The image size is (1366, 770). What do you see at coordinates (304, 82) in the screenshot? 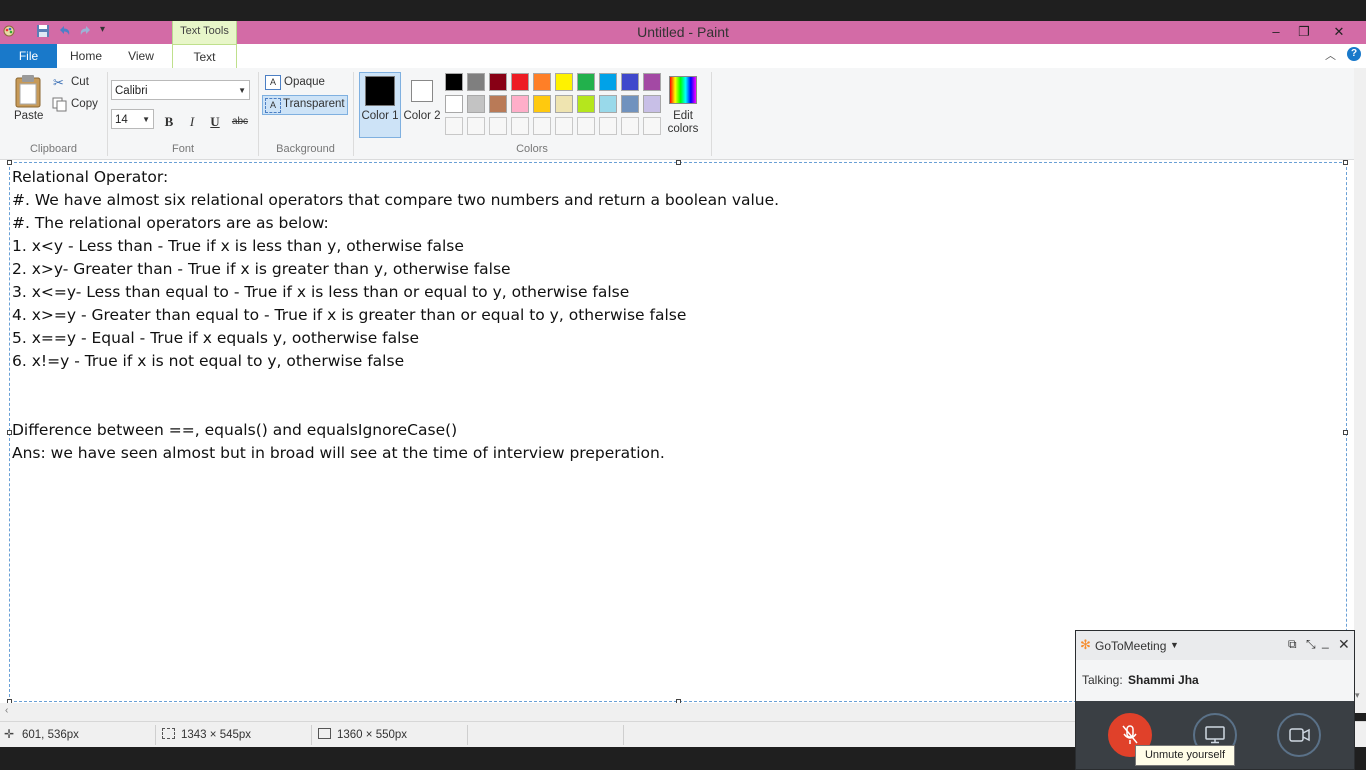
I see `opaque-button: Opaque` at bounding box center [304, 82].